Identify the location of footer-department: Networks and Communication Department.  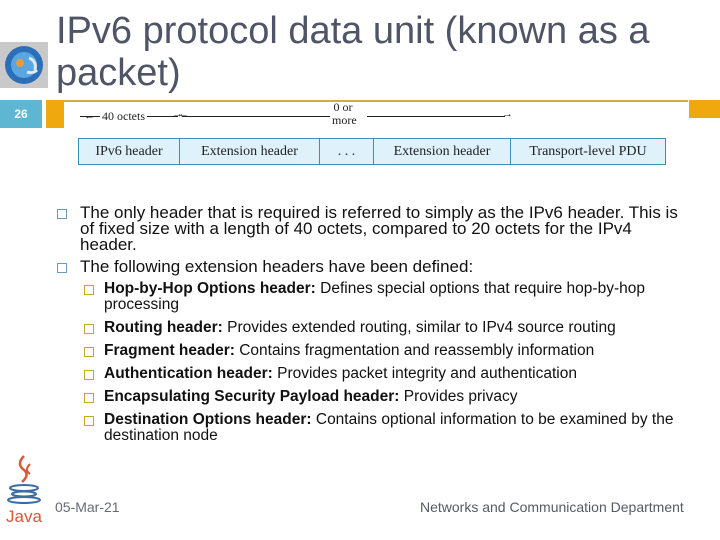
(552, 507).